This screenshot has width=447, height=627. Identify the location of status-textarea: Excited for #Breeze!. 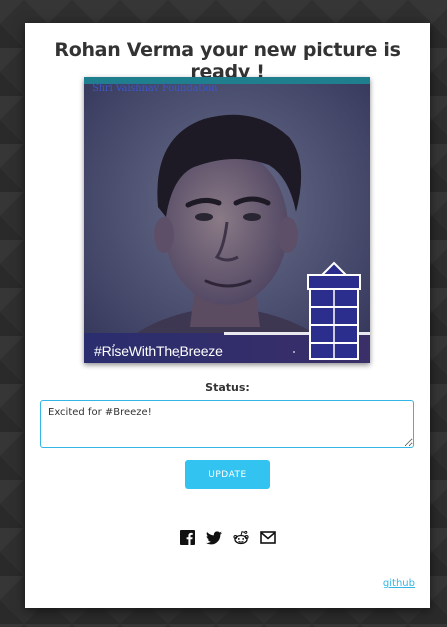
(227, 424).